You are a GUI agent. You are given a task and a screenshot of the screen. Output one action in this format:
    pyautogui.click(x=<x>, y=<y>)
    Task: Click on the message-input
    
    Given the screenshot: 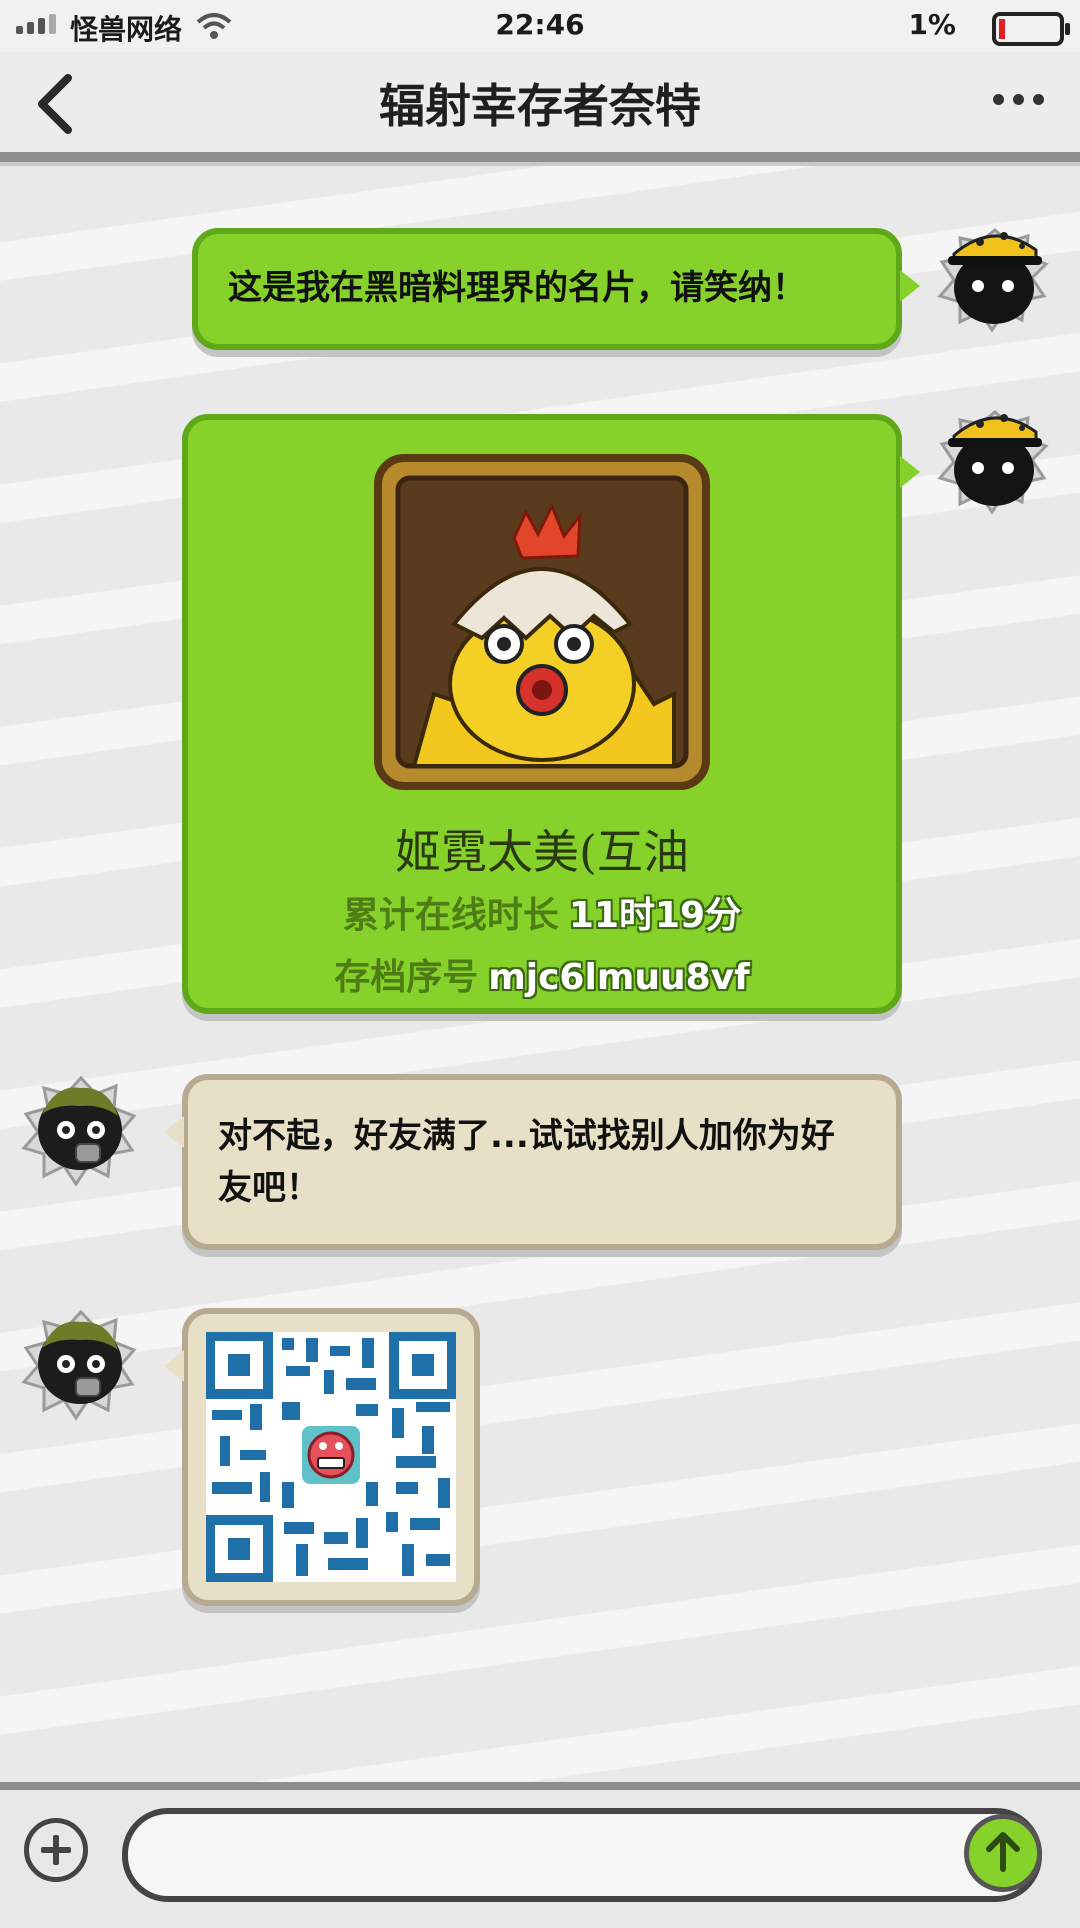 What is the action you would take?
    pyautogui.click(x=582, y=1855)
    